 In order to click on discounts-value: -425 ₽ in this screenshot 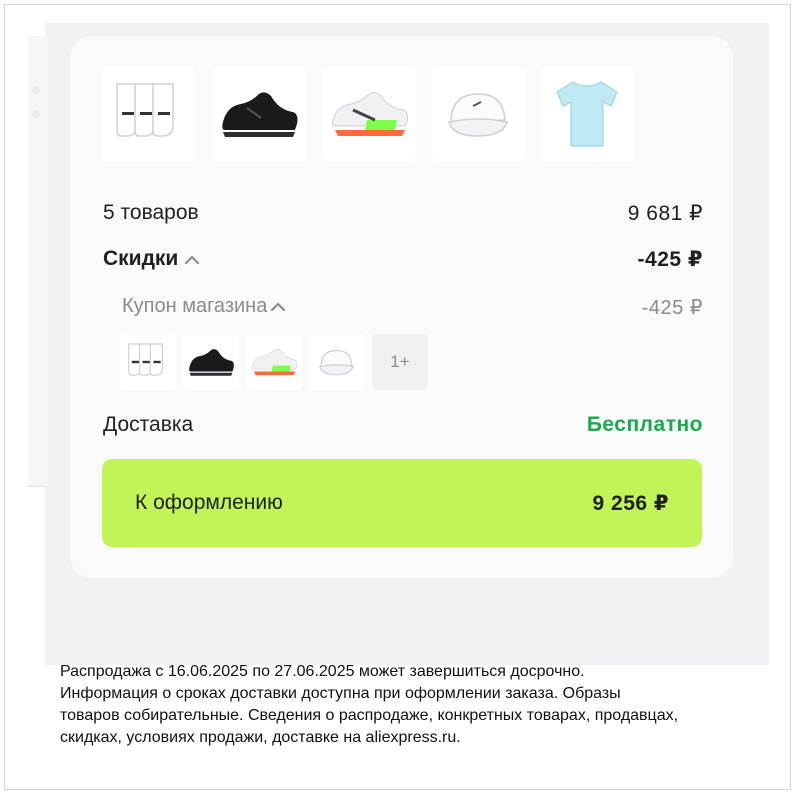, I will do `click(670, 259)`.